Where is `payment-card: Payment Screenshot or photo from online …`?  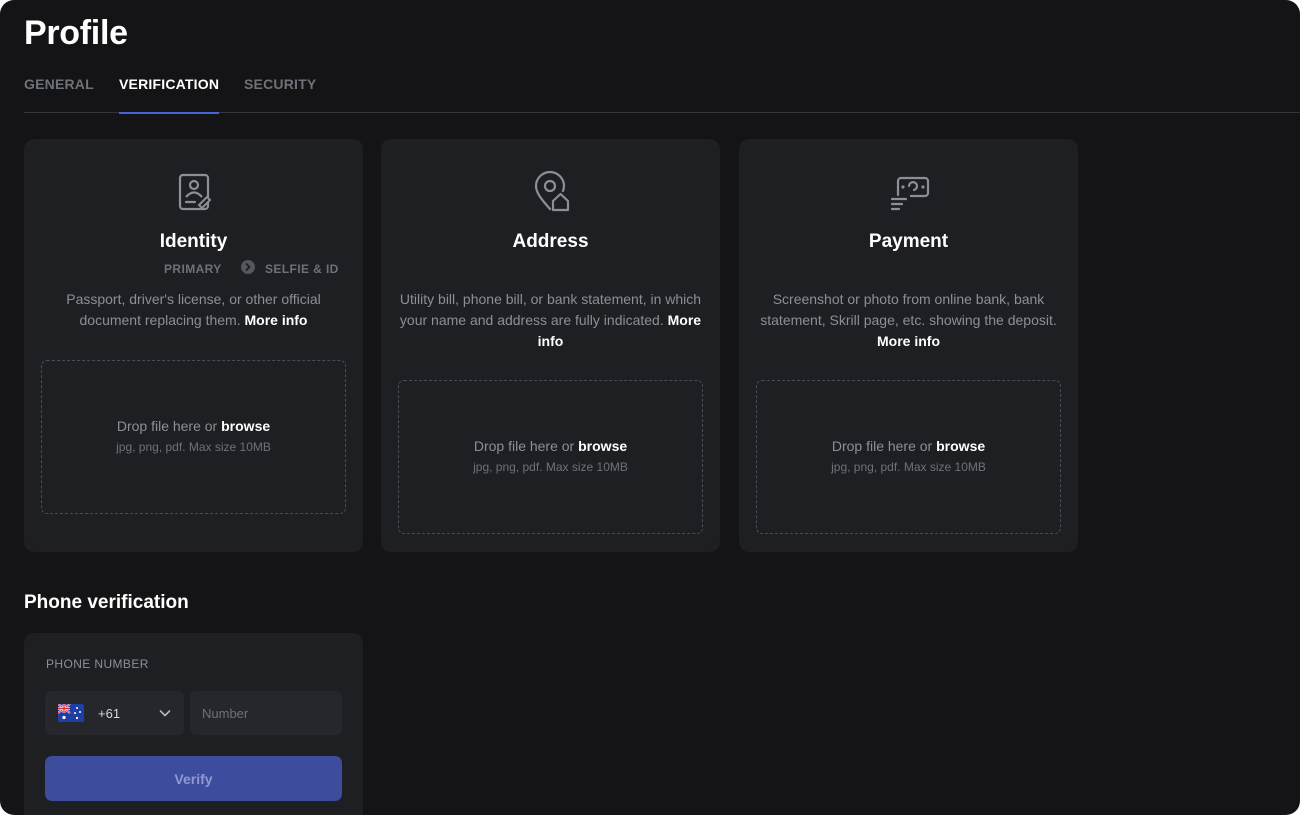
payment-card: Payment Screenshot or photo from online … is located at coordinates (908, 345).